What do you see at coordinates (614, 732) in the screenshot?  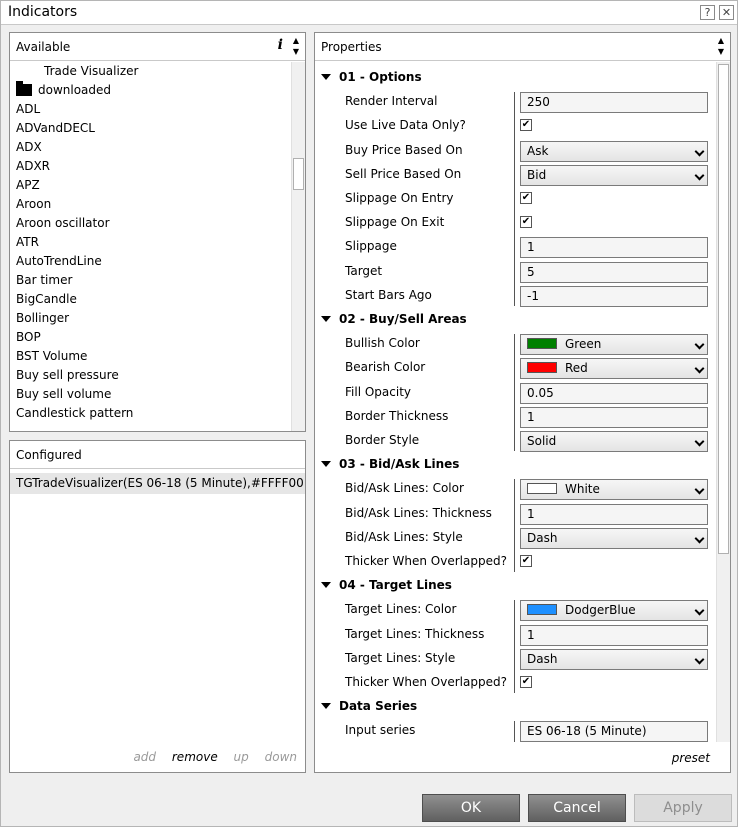 I see `text-field: ES 06-18 (5 Minute)` at bounding box center [614, 732].